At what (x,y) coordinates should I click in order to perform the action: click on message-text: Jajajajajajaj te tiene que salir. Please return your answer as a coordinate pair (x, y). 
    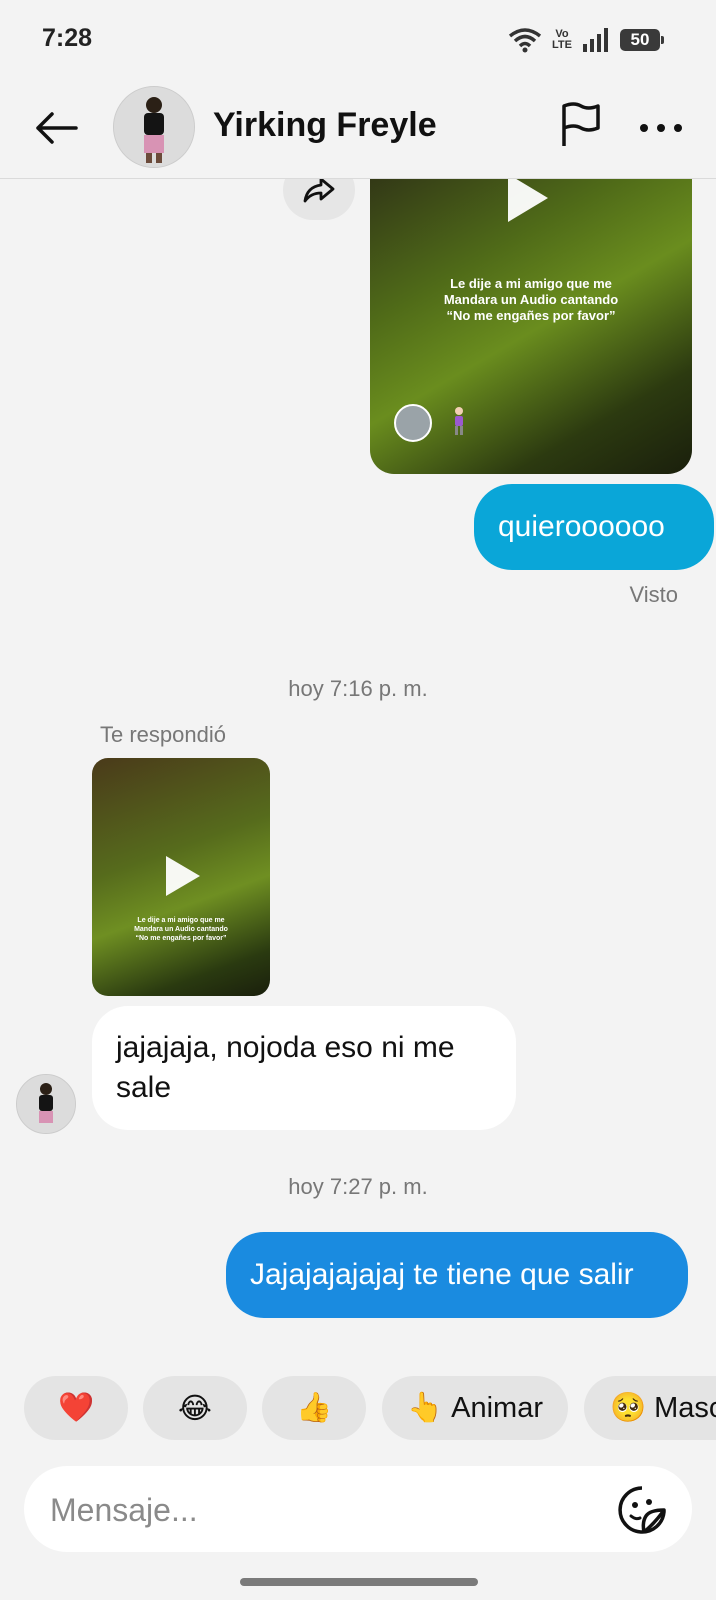
    Looking at the image, I should click on (442, 1274).